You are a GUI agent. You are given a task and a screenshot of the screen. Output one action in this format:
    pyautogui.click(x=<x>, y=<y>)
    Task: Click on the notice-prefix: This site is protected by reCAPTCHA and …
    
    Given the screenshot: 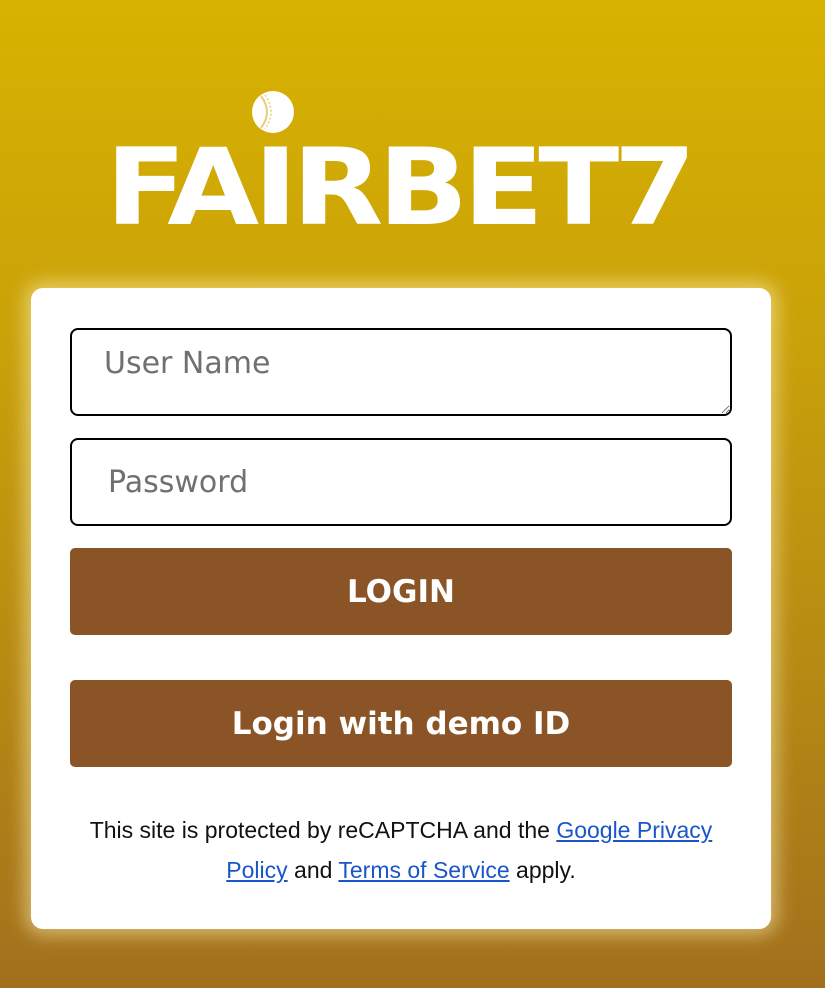 What is the action you would take?
    pyautogui.click(x=319, y=830)
    